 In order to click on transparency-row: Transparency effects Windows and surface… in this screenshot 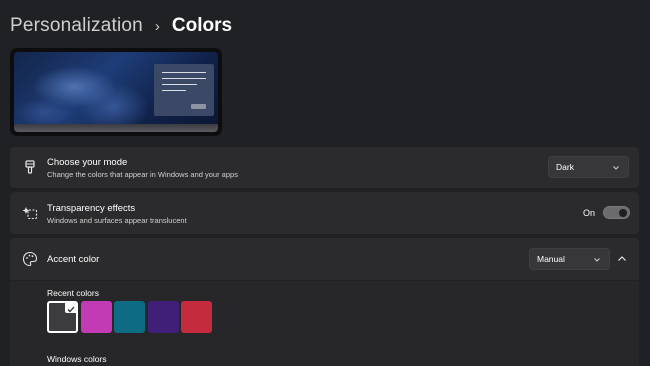, I will do `click(324, 213)`.